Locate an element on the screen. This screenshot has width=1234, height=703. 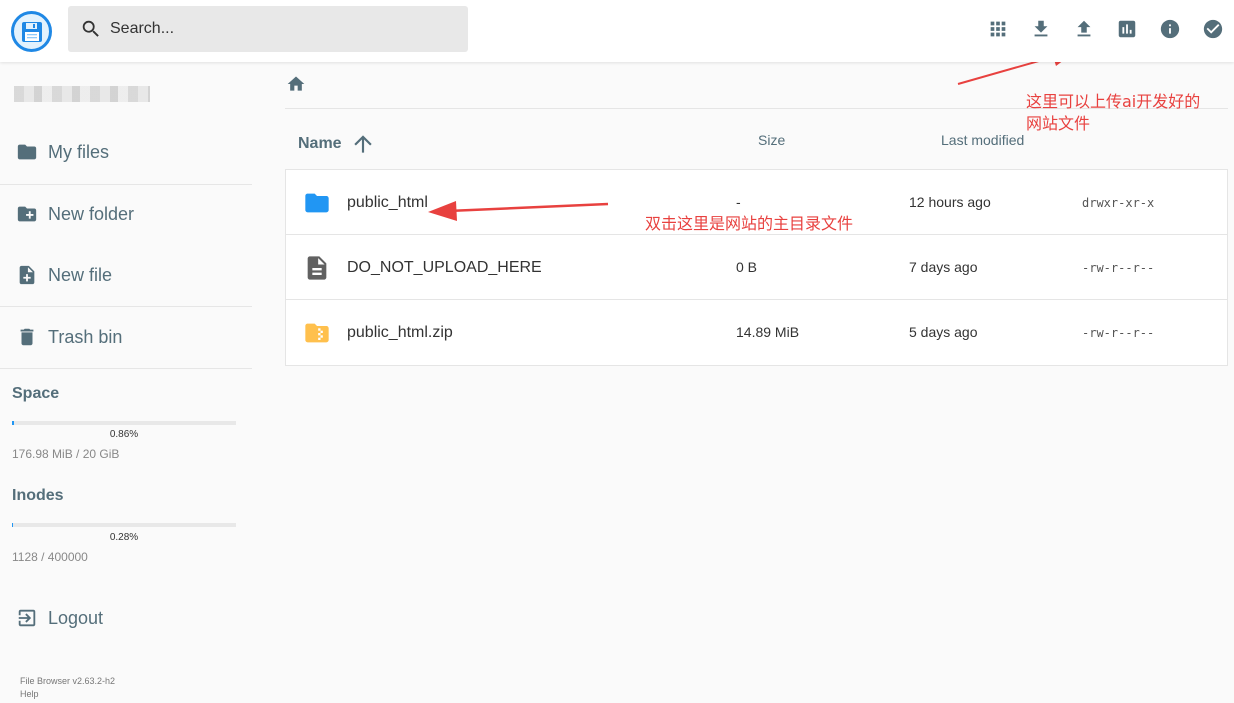
upload-icon is located at coordinates (1084, 28).